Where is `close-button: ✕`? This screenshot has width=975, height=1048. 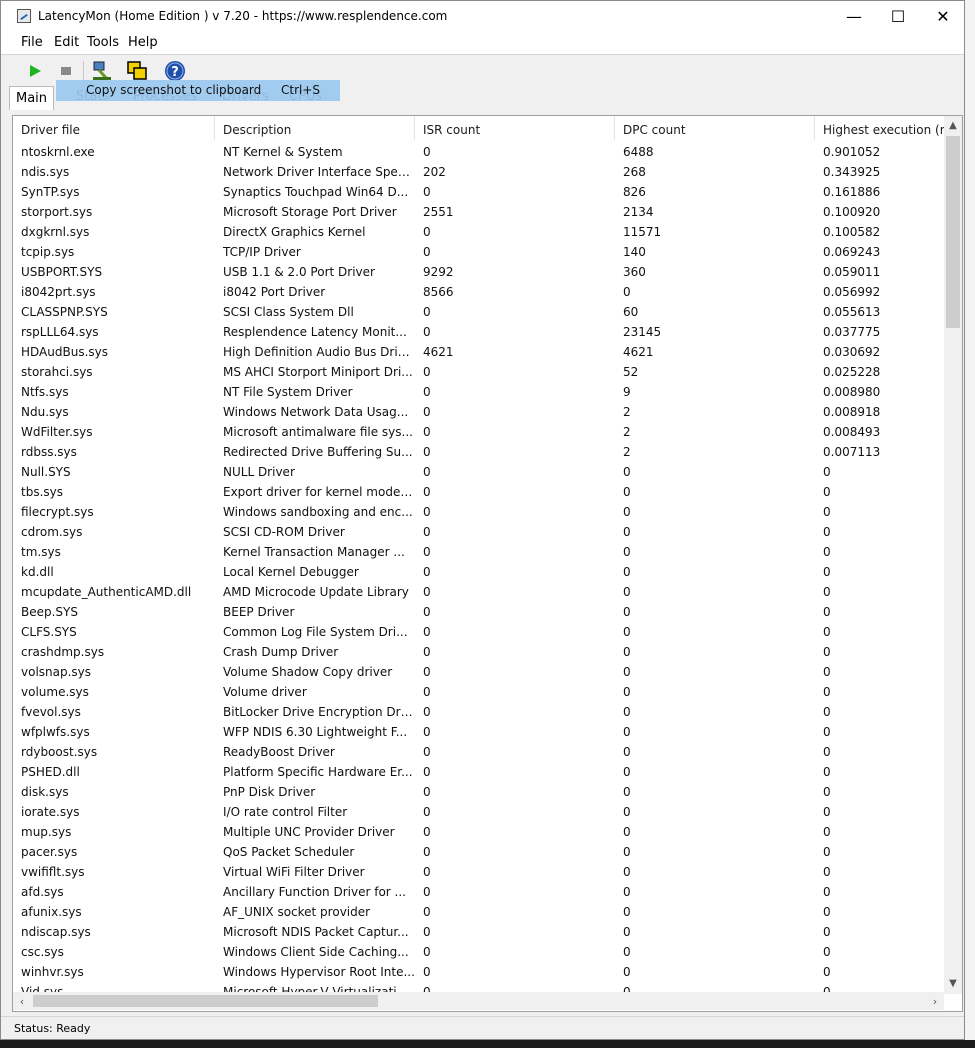 close-button: ✕ is located at coordinates (942, 16).